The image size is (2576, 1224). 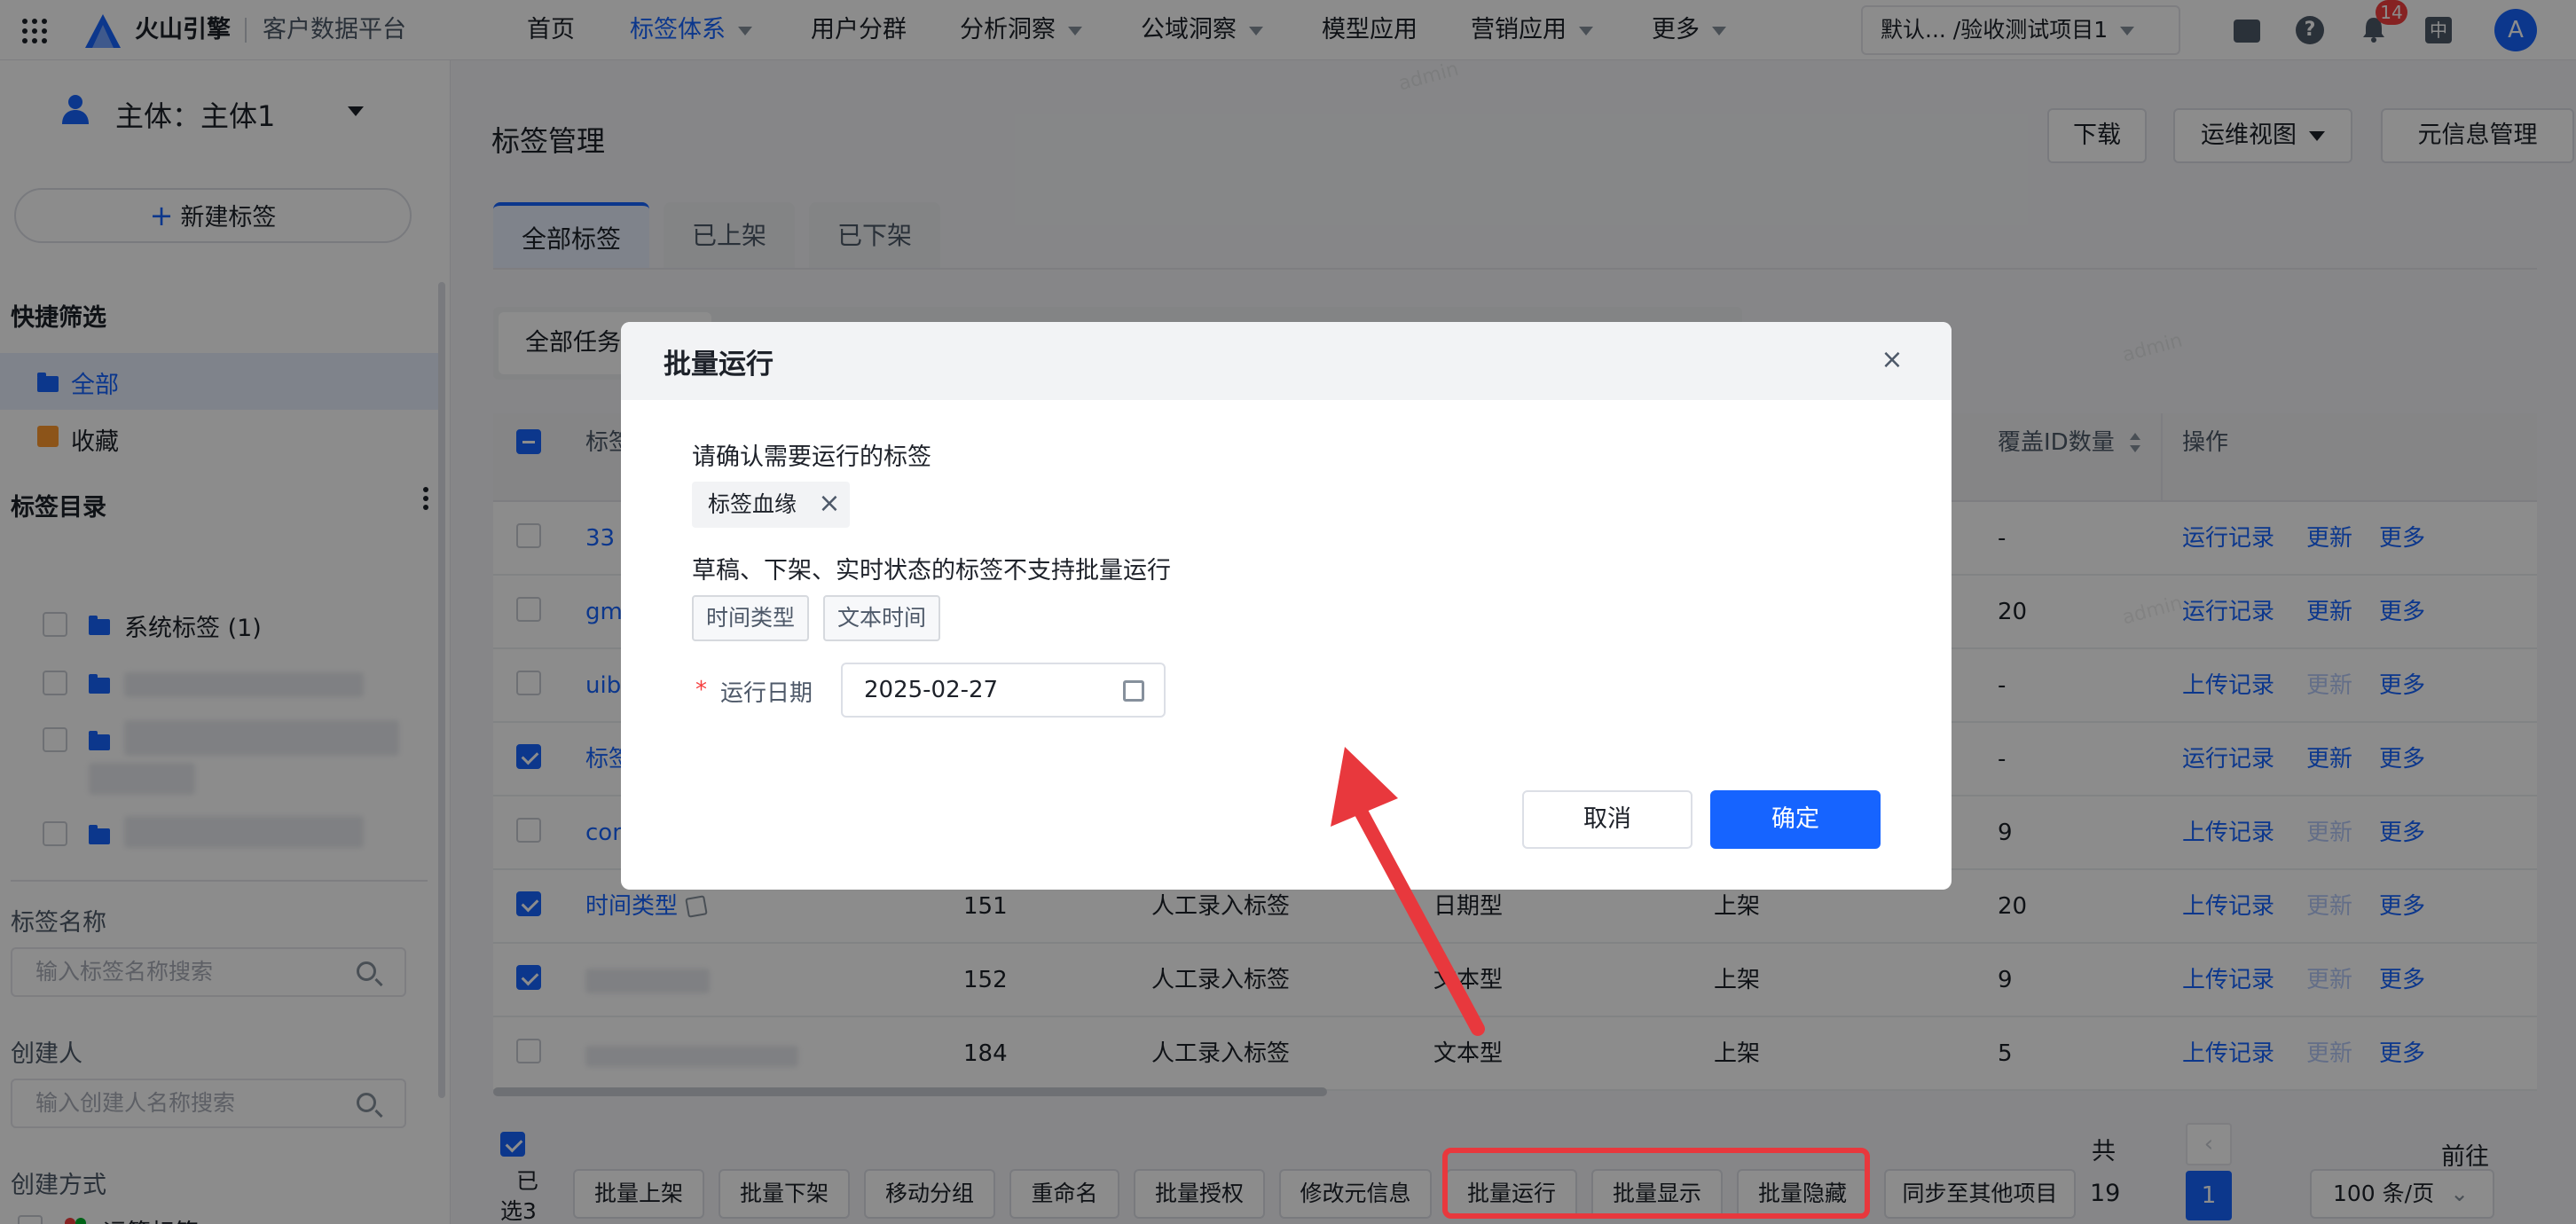 What do you see at coordinates (931, 571) in the screenshot?
I see `unsupported-notice: 草稿、下架、实时状态的标签不支持批量运行` at bounding box center [931, 571].